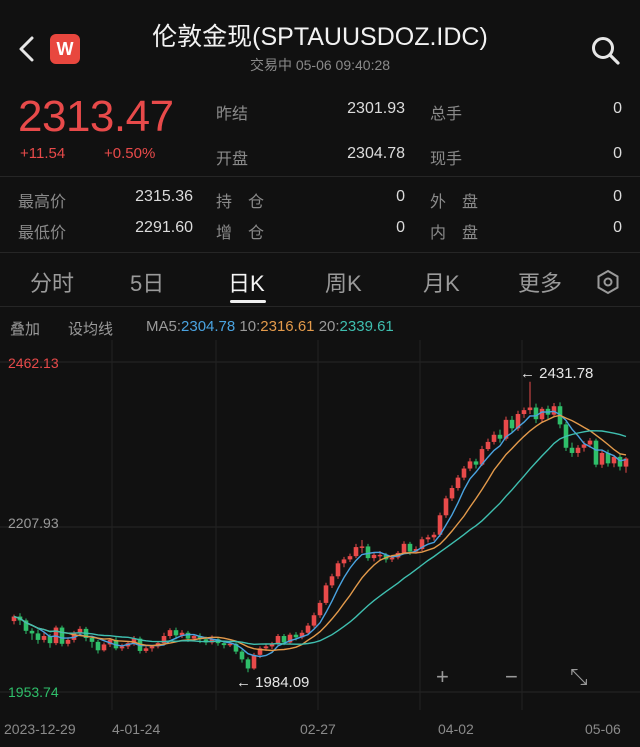 The image size is (640, 747). Describe the element at coordinates (42, 202) in the screenshot. I see `stat-label-high: 最高价` at that location.